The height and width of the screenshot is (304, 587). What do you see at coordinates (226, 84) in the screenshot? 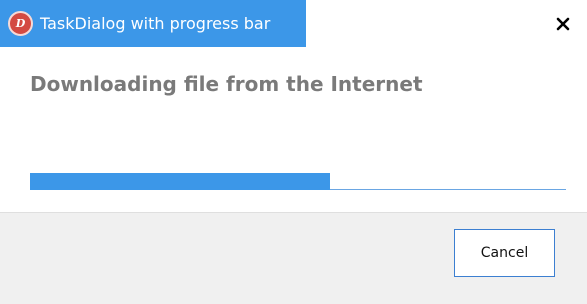
I see `main-instruction: Downloading file from the Internet` at bounding box center [226, 84].